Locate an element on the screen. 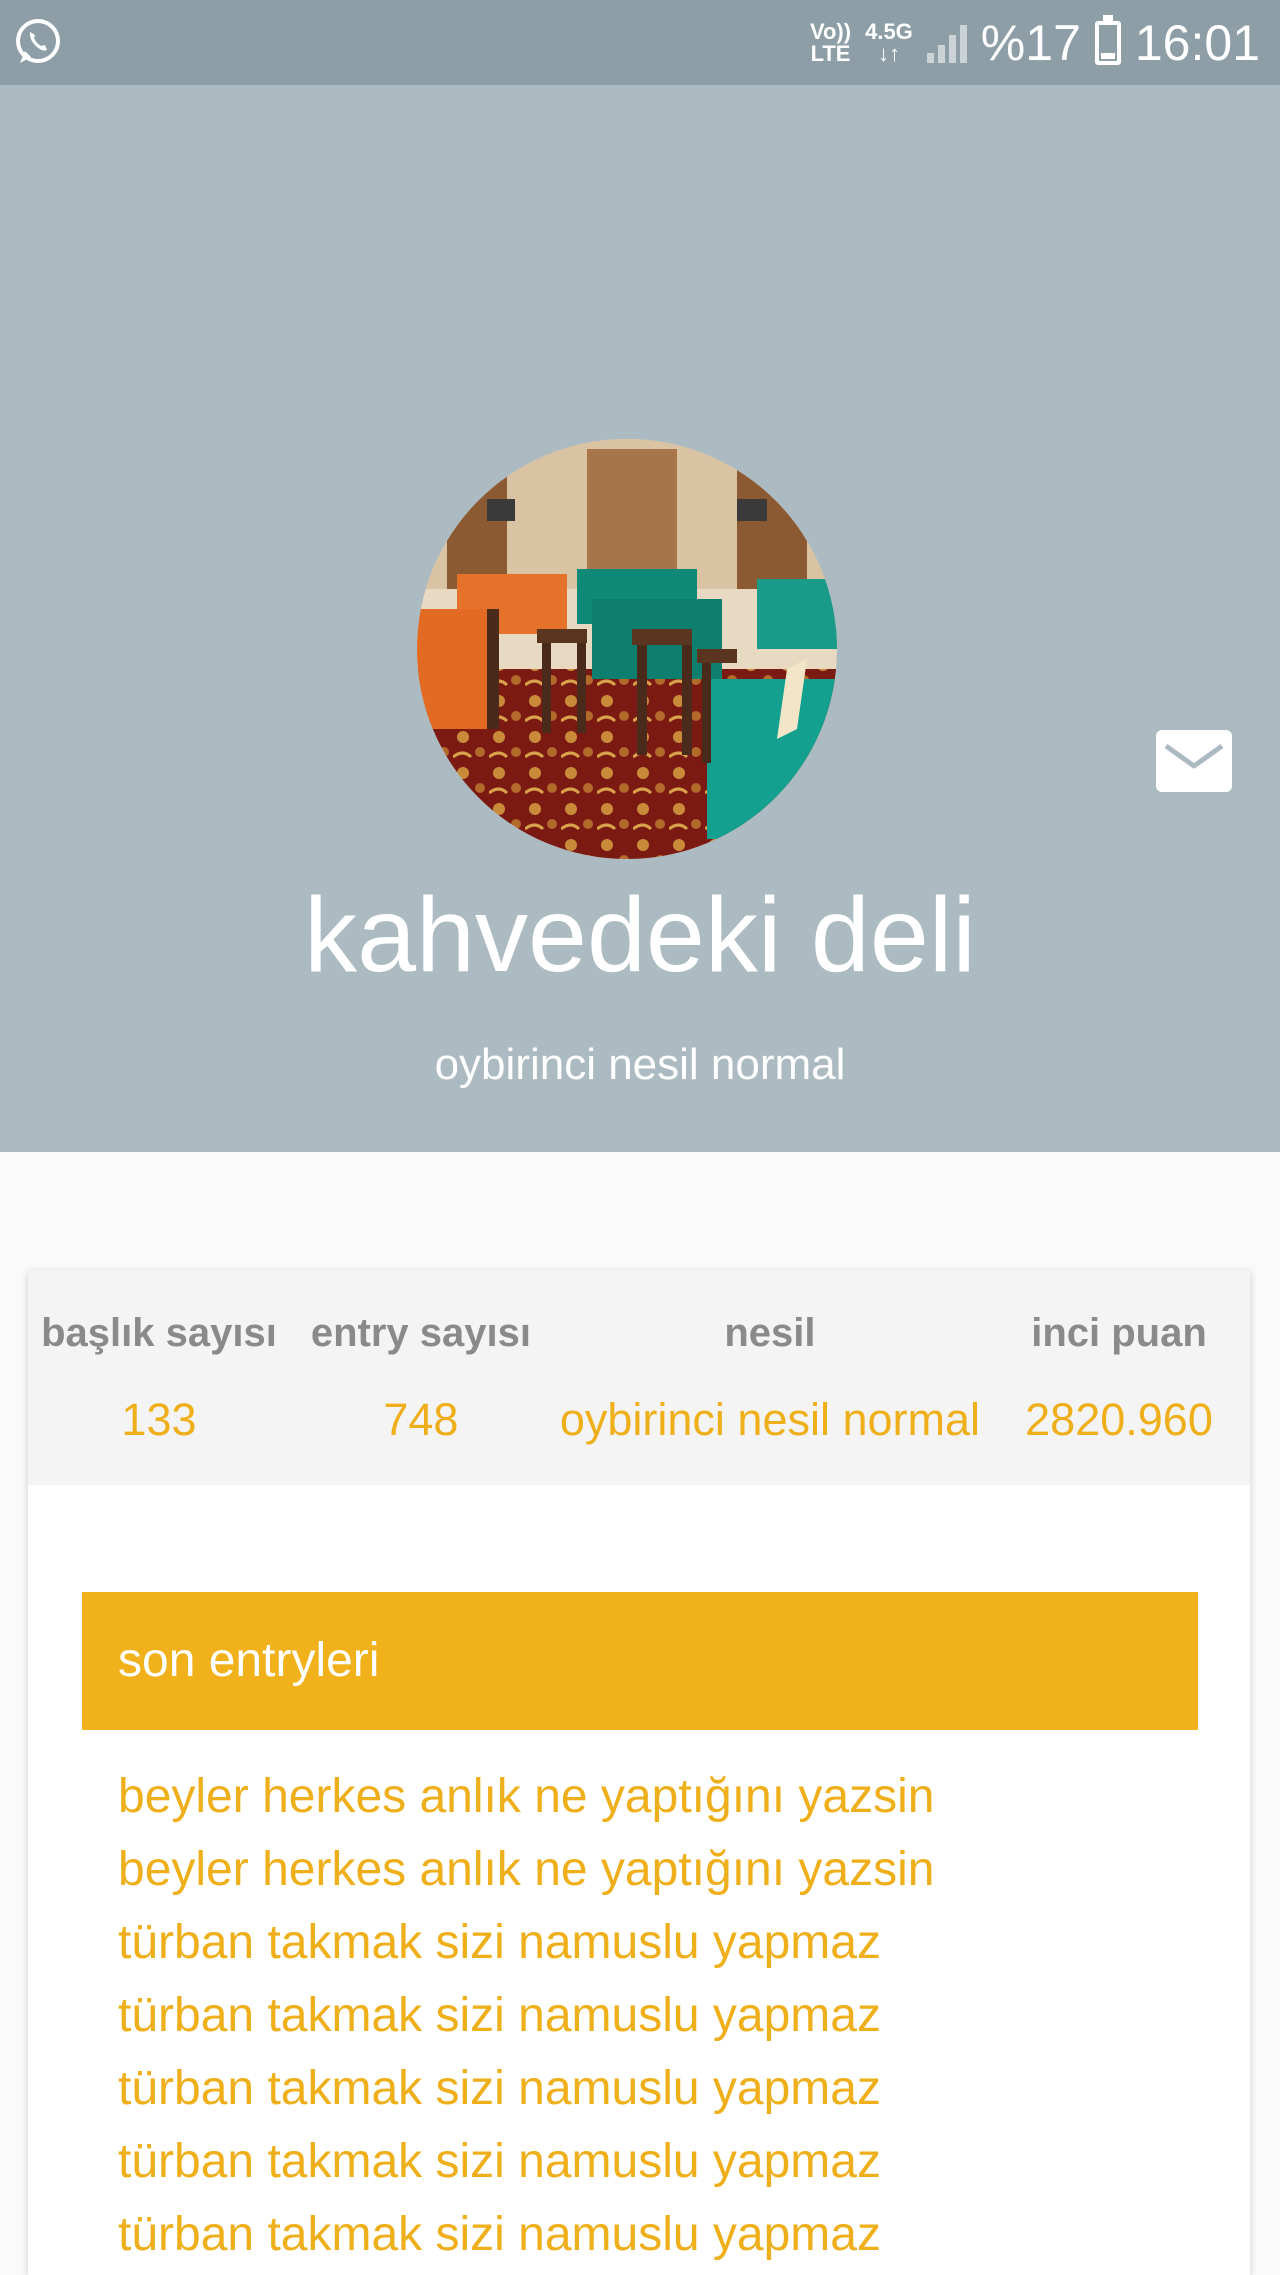 This screenshot has width=1280, height=2275. stat-value: oybirinci nesil normal is located at coordinates (770, 1419).